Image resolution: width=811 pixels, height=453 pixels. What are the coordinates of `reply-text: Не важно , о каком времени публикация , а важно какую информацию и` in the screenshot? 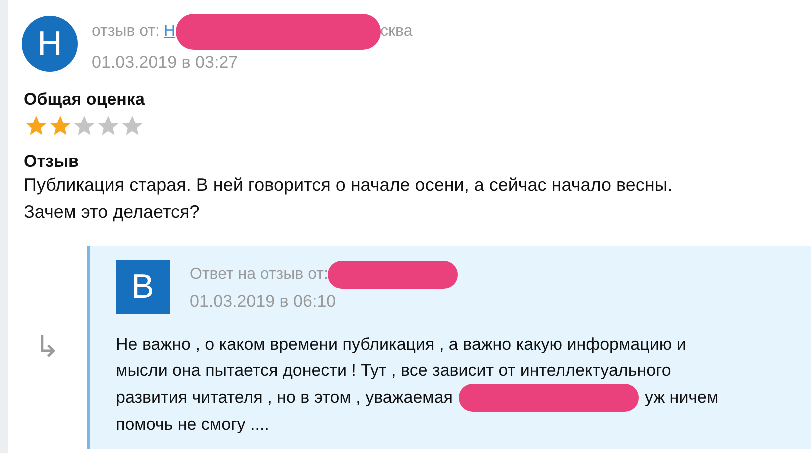 It's located at (401, 345).